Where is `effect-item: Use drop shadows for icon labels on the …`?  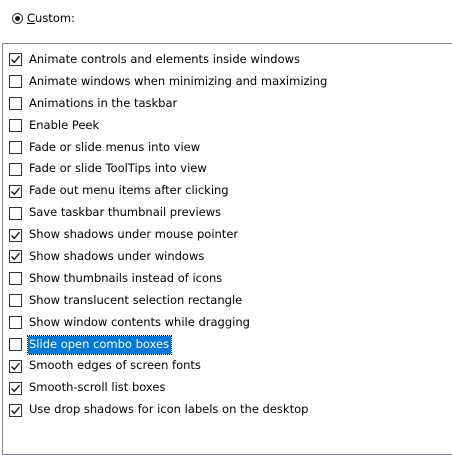 effect-item: Use drop shadows for icon labels on the … is located at coordinates (169, 410).